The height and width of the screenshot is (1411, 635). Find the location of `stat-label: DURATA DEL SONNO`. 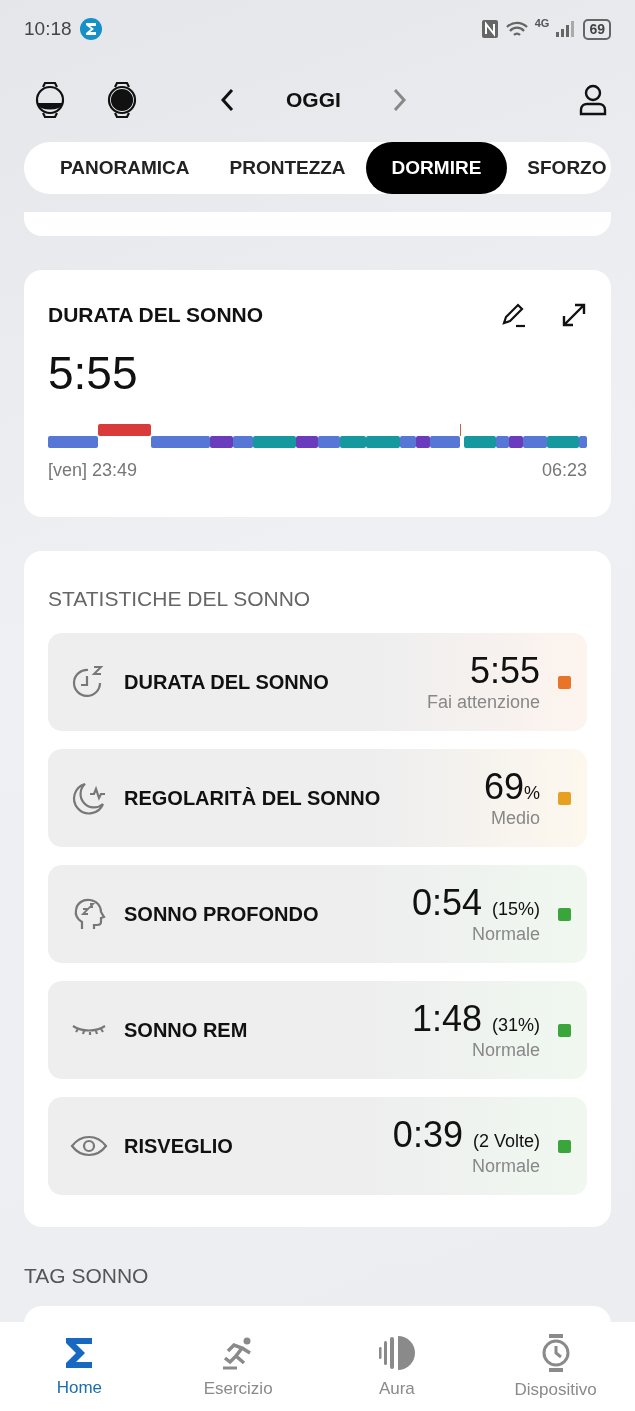

stat-label: DURATA DEL SONNO is located at coordinates (226, 682).